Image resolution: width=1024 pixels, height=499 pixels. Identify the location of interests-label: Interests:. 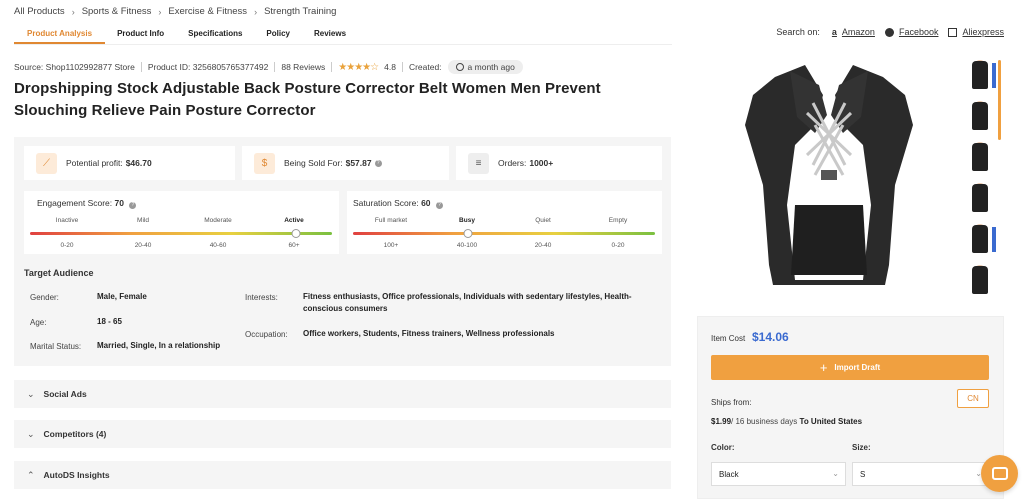
(261, 297).